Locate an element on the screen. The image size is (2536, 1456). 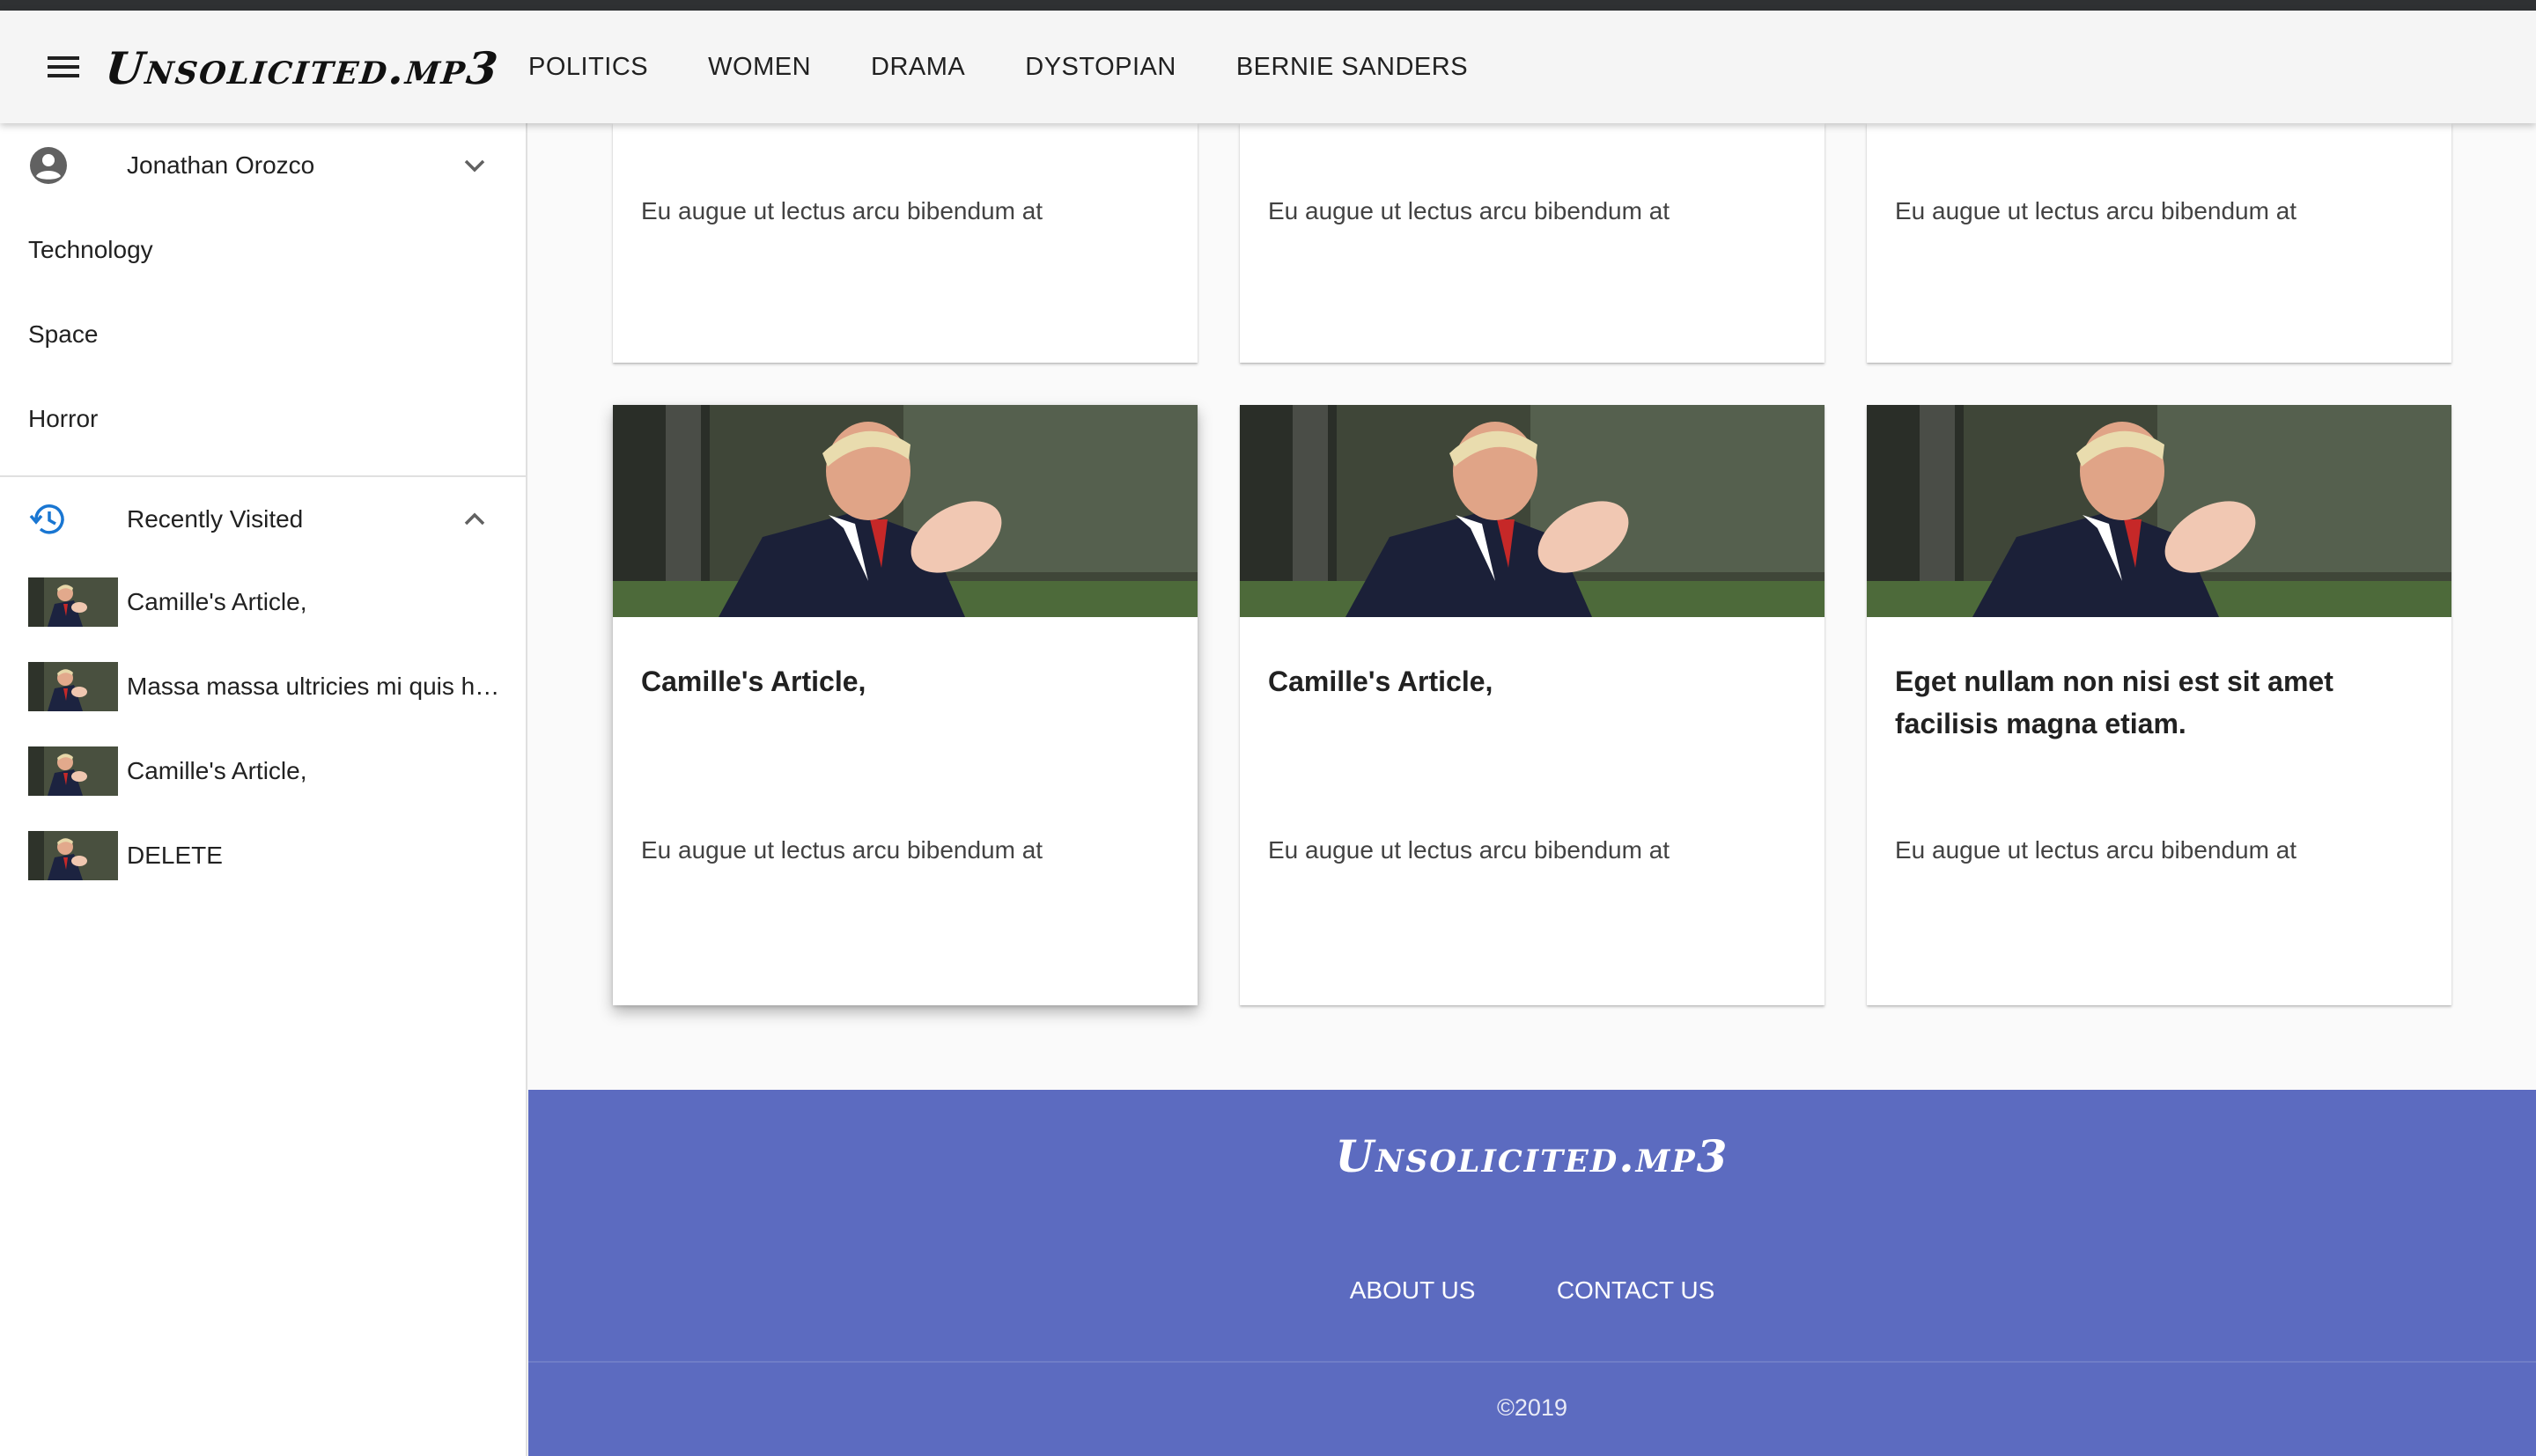
recently-visited-header: Recently Visited is located at coordinates (263, 520).